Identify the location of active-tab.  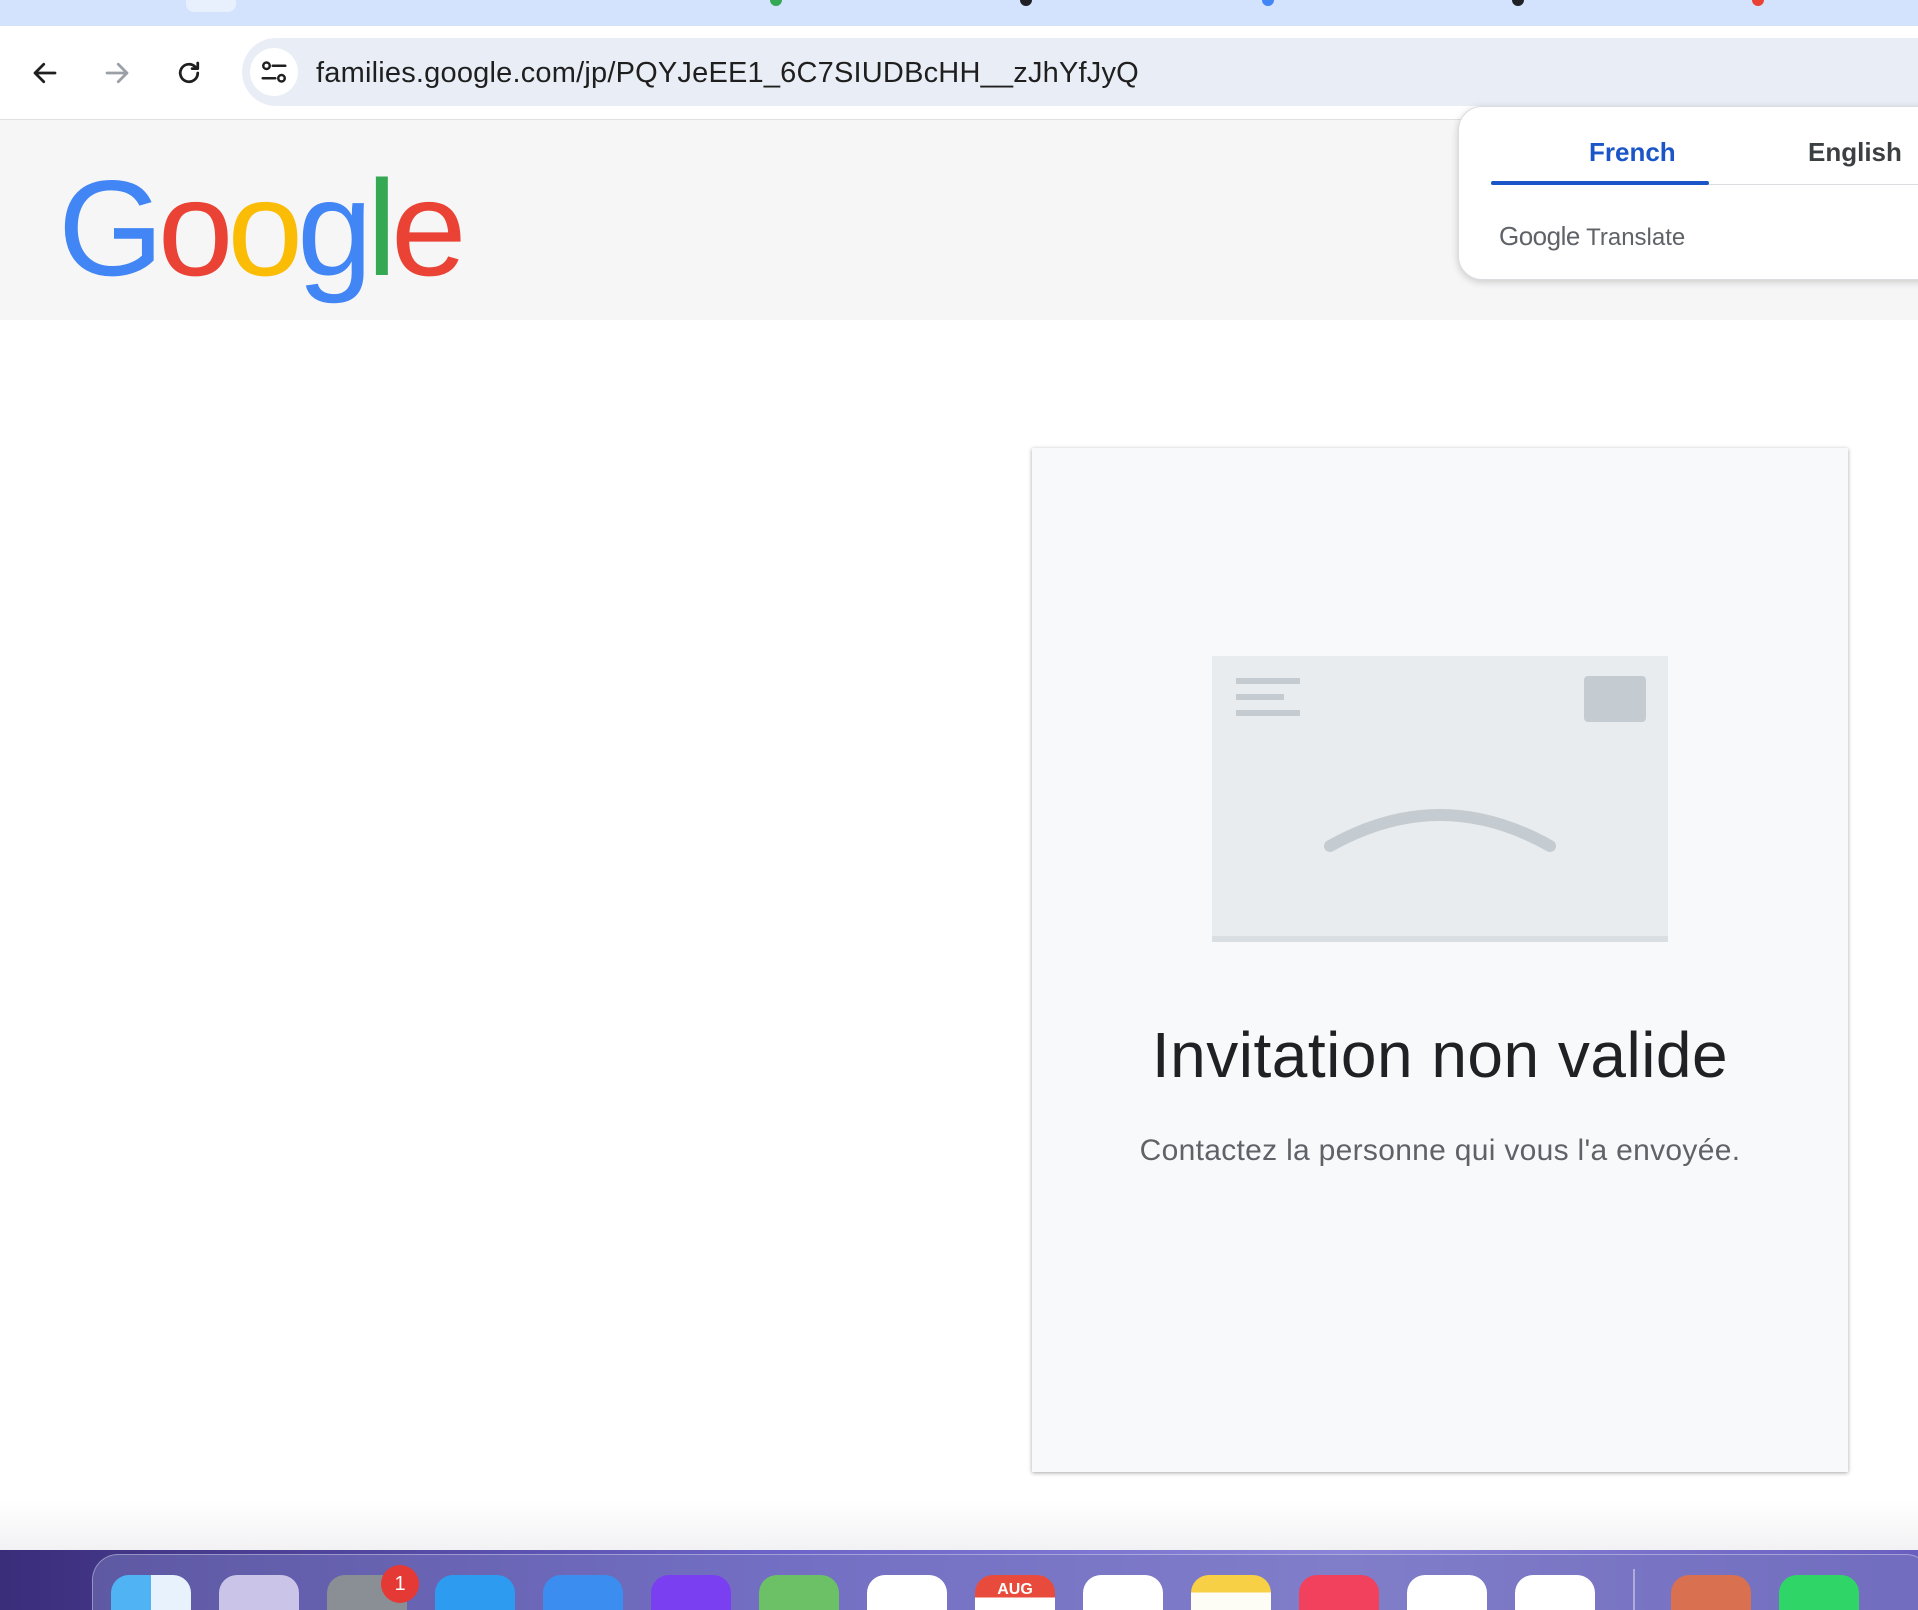
(211, 6).